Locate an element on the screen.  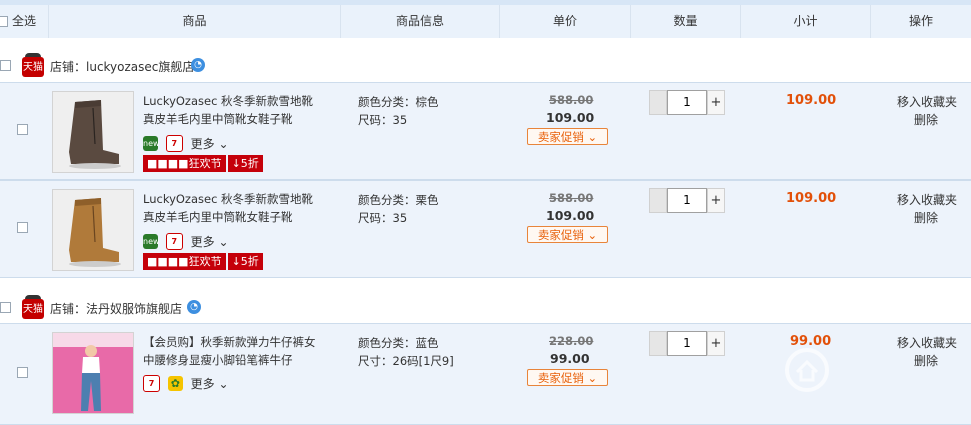
original-price: 228.00 is located at coordinates (571, 341).